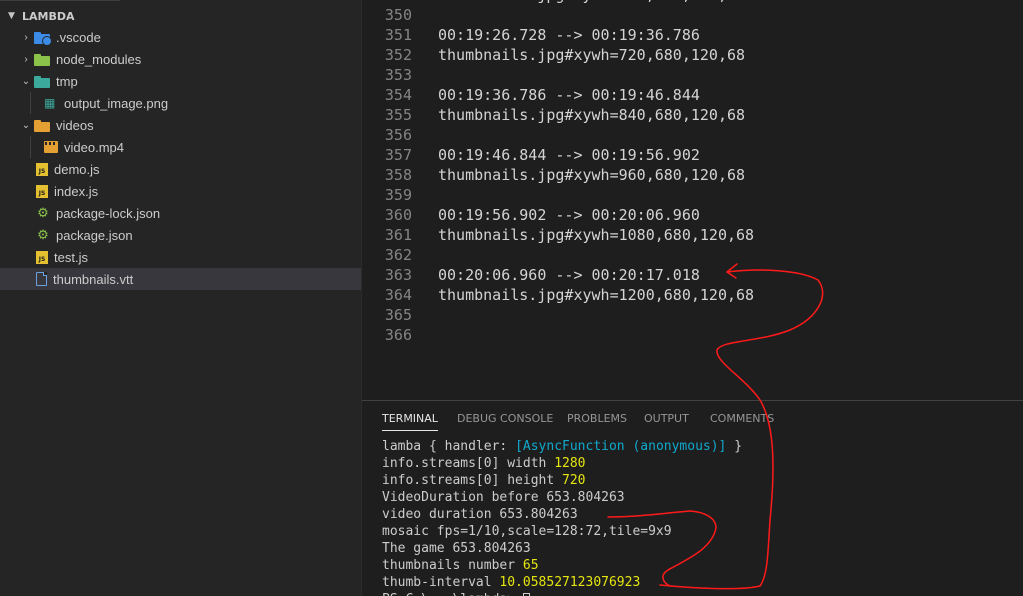  What do you see at coordinates (569, 155) in the screenshot?
I see `line-text: 00:19:46.844 --> 00:19:56.902` at bounding box center [569, 155].